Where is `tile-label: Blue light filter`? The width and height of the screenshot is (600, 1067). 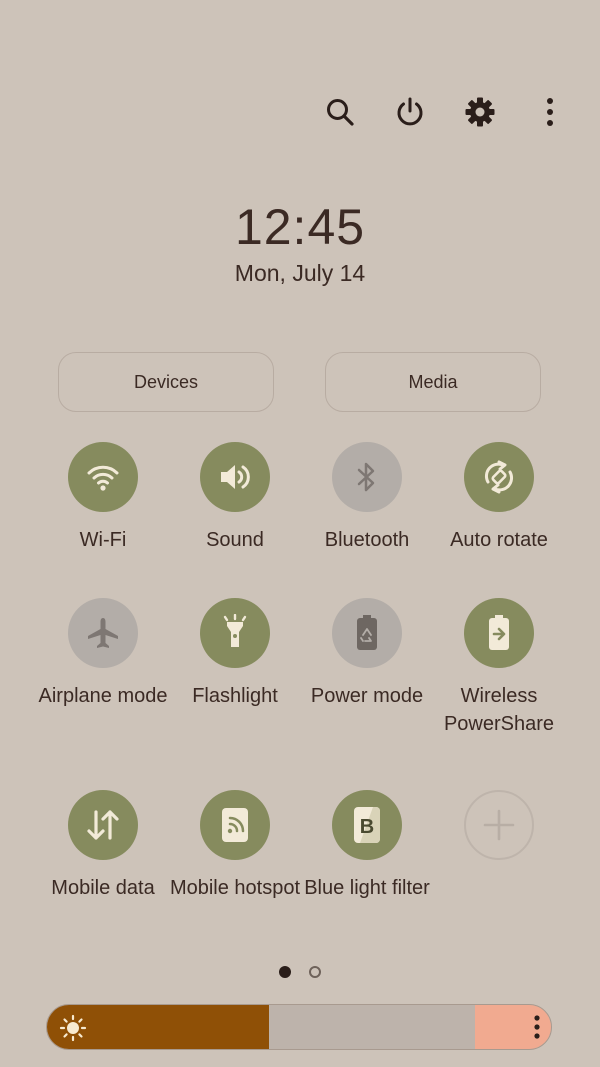 tile-label: Blue light filter is located at coordinates (367, 888).